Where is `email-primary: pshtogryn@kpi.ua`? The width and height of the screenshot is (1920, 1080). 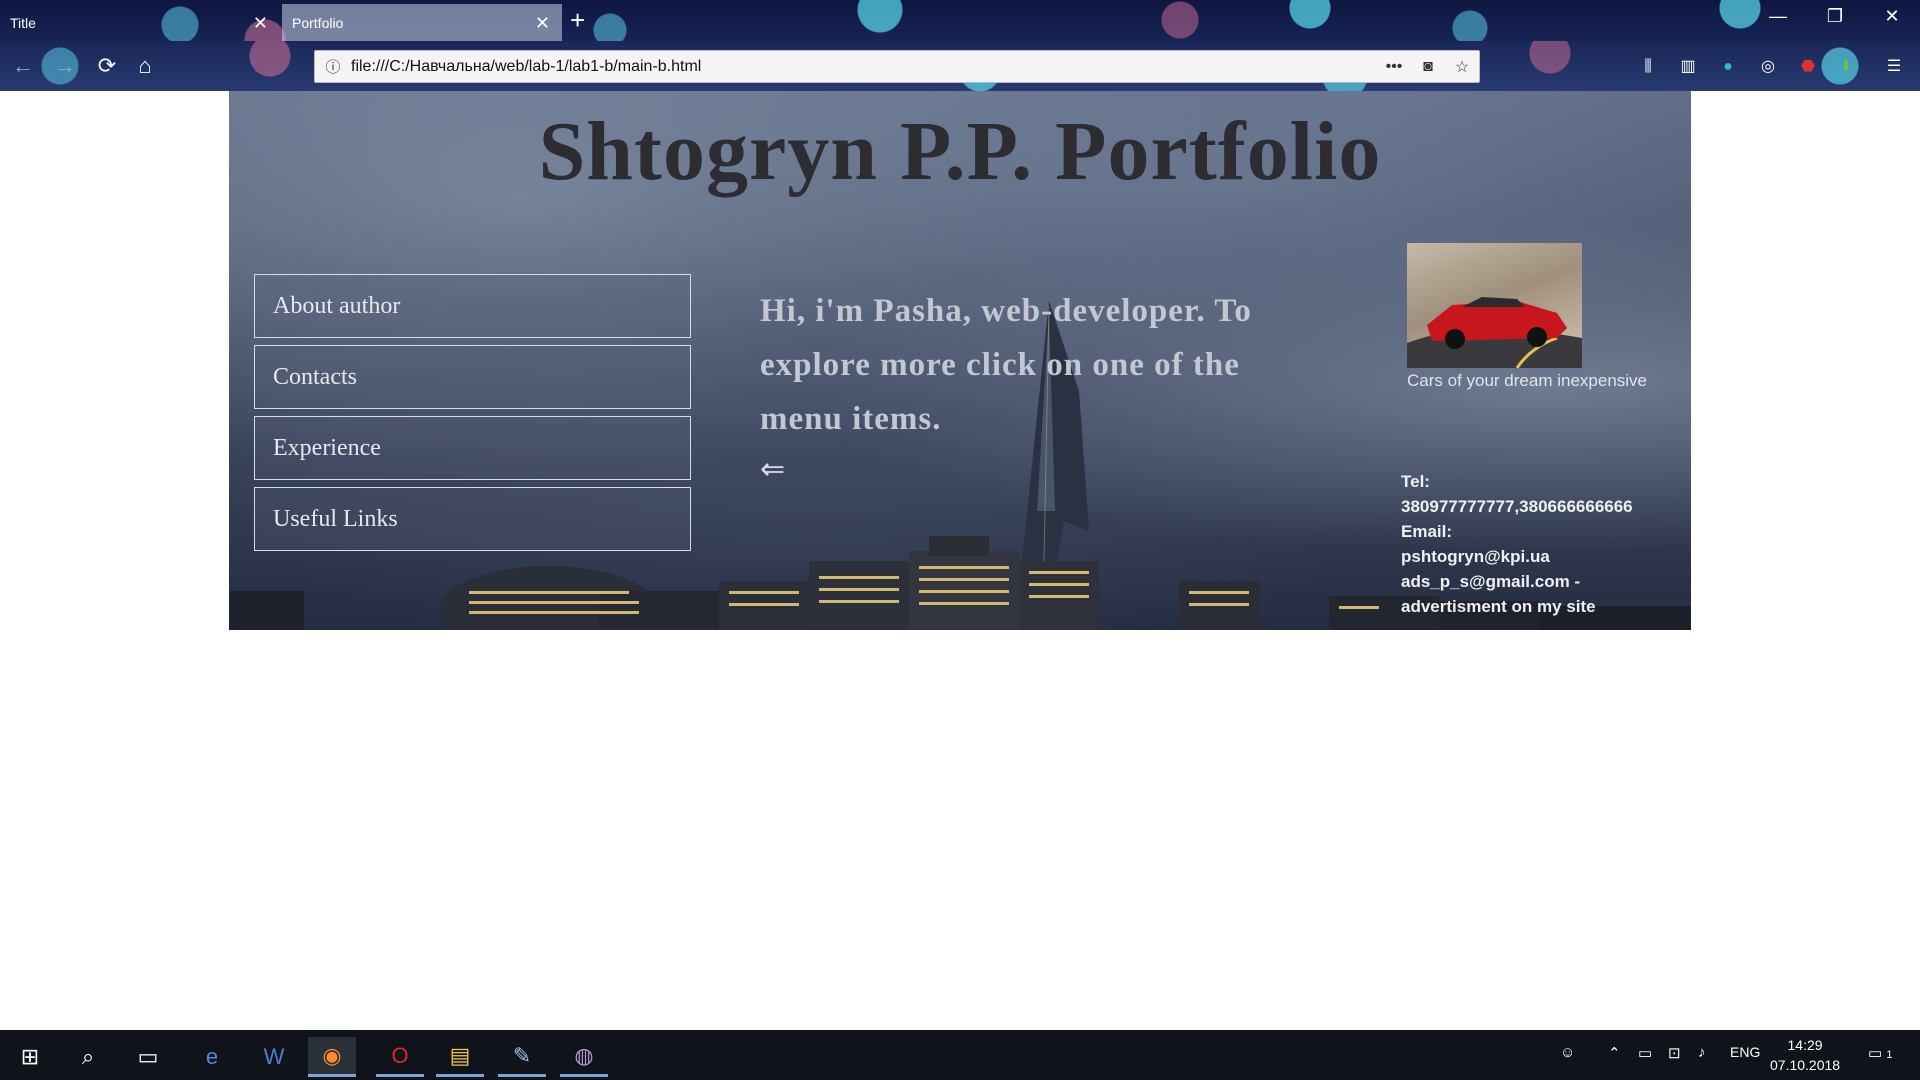
email-primary: pshtogryn@kpi.ua is located at coordinates (1541, 556).